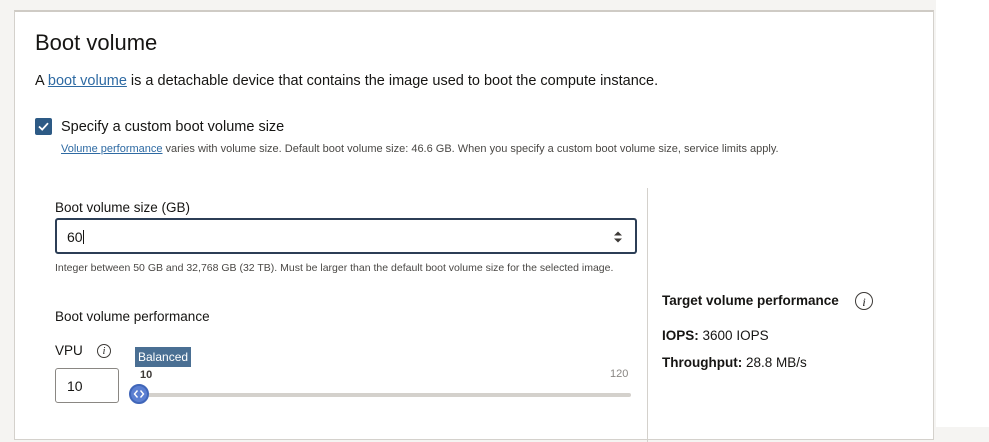  What do you see at coordinates (715, 335) in the screenshot?
I see `iops-stat: IOPS: 3600 IOPS` at bounding box center [715, 335].